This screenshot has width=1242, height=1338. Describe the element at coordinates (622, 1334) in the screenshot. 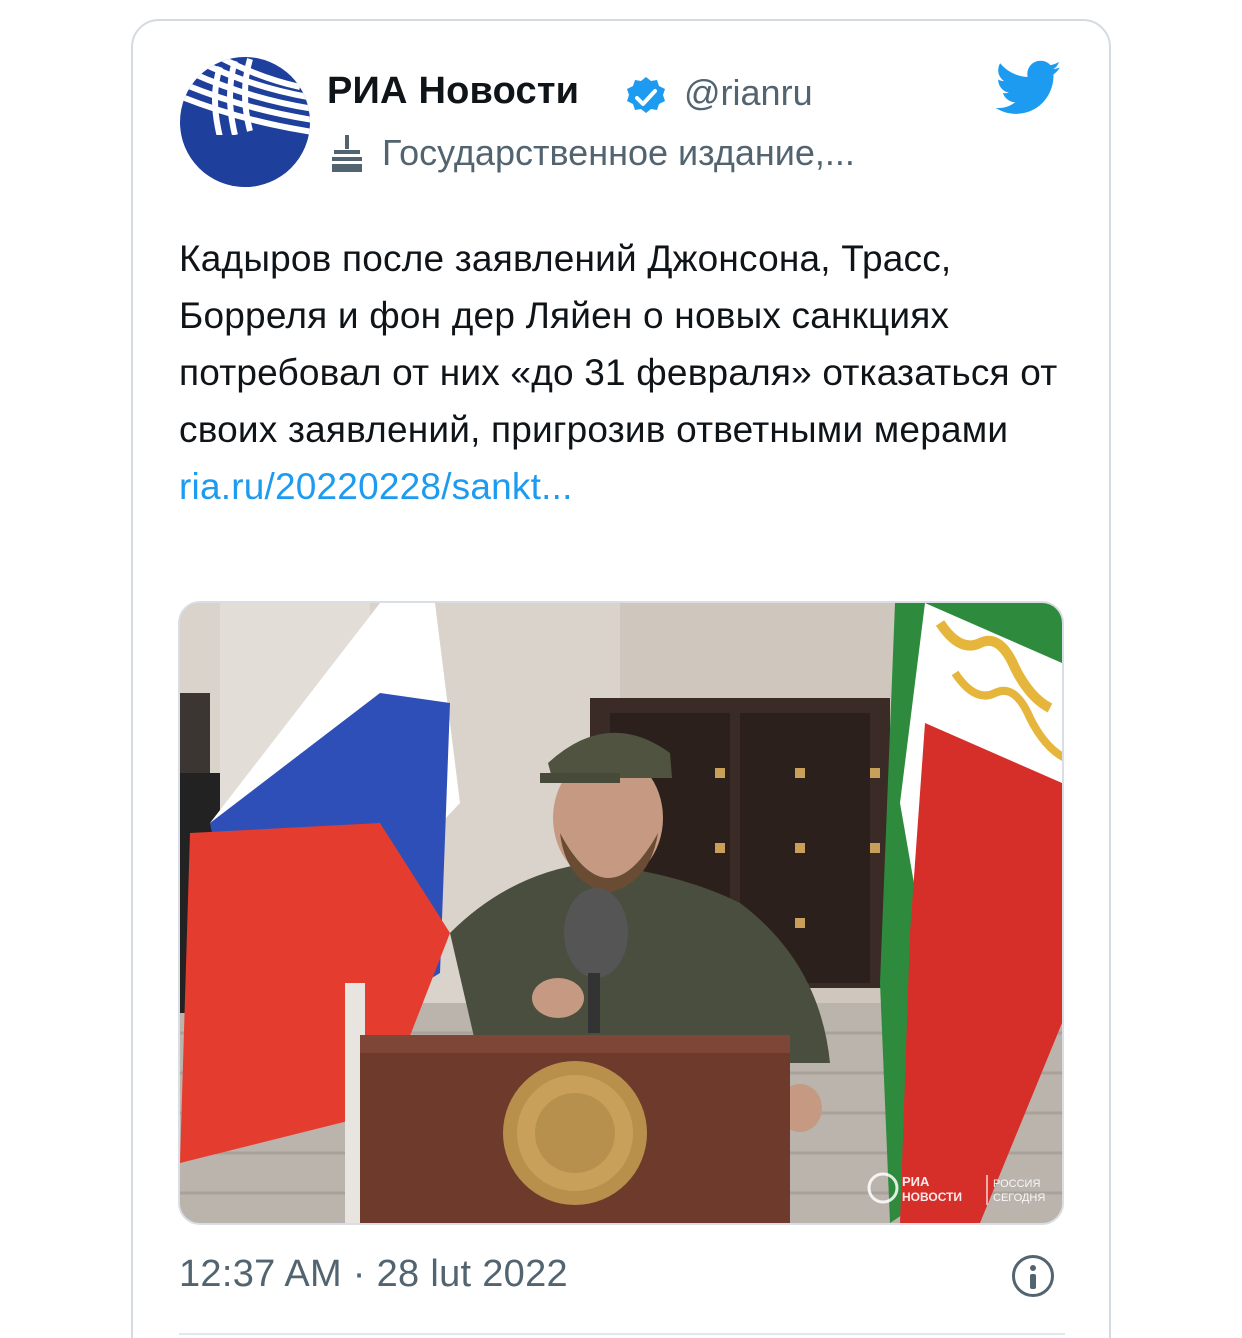

I see `divider` at that location.